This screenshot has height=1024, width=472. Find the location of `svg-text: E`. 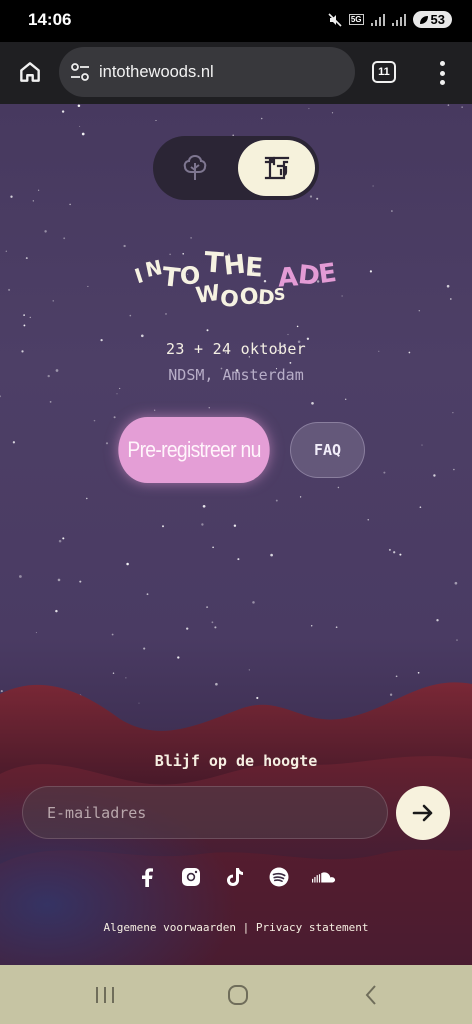

svg-text: E is located at coordinates (254, 267).